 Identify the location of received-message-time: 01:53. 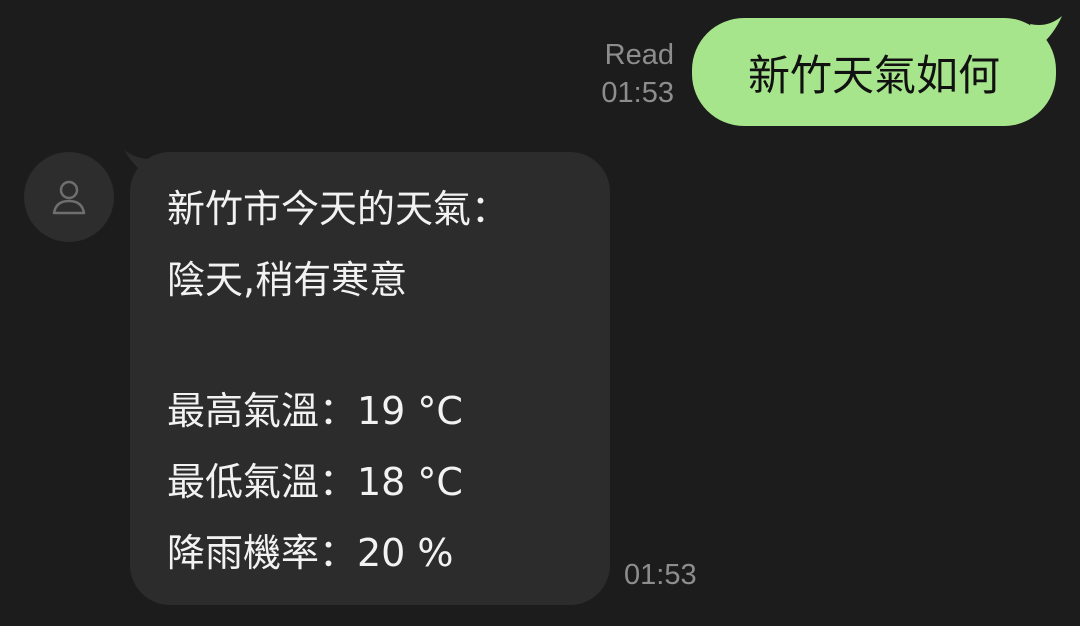
(660, 575).